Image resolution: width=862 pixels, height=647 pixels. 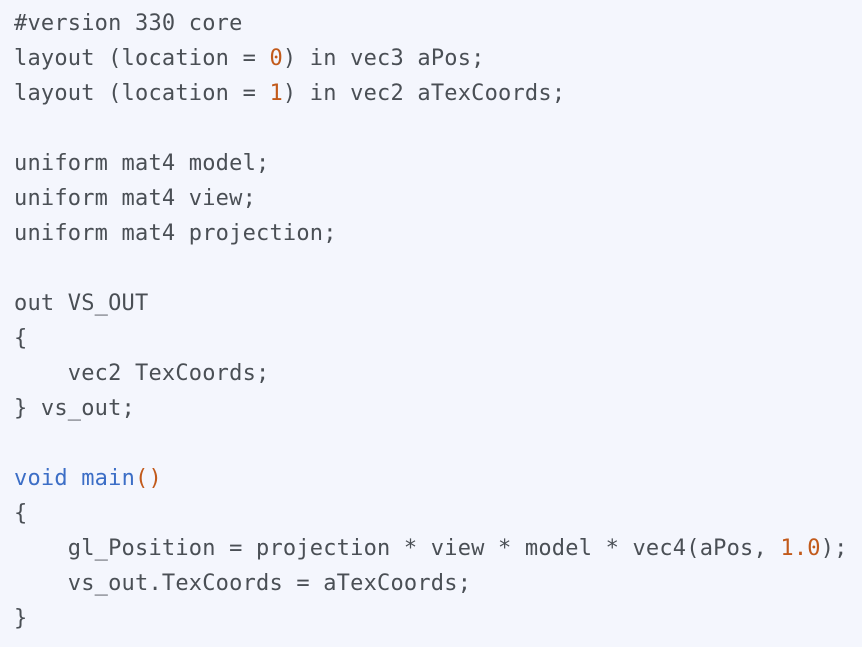 I want to click on code-token: ) in vec3 aPos;, so click(x=383, y=58).